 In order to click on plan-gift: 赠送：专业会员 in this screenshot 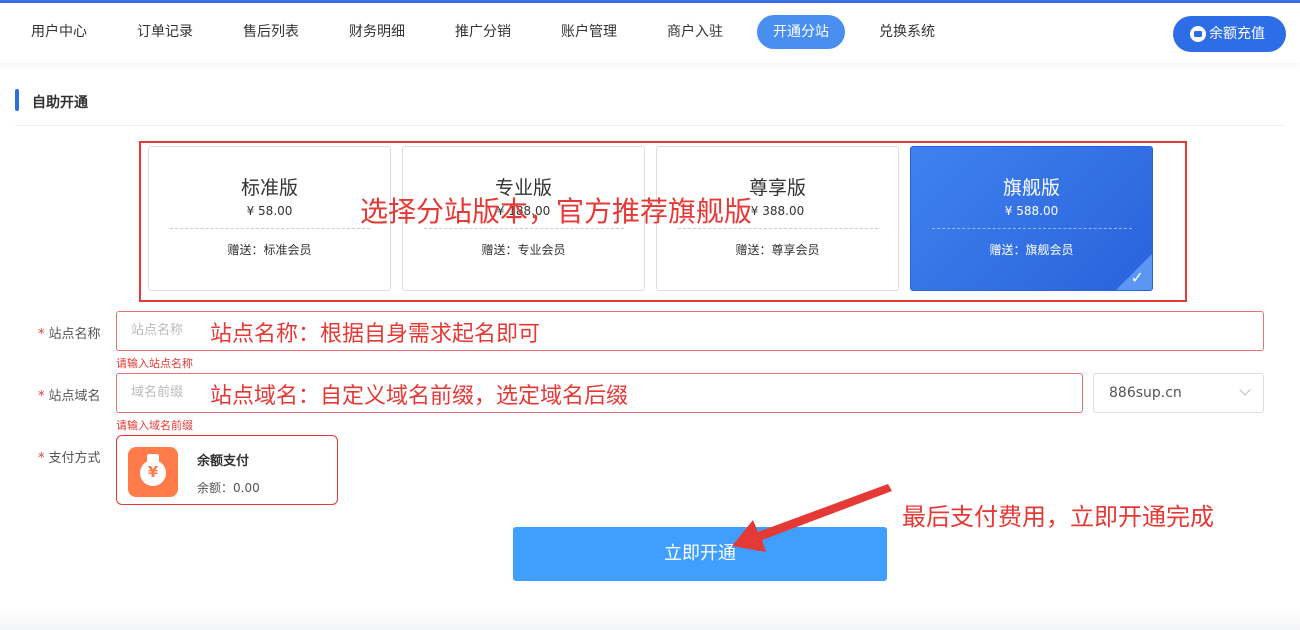, I will do `click(523, 250)`.